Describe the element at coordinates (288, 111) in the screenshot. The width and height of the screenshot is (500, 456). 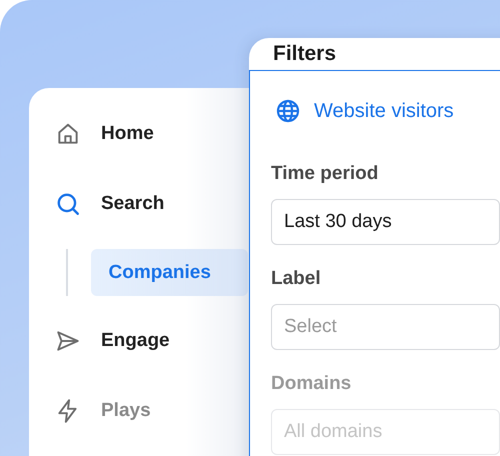
I see `globe-icon` at that location.